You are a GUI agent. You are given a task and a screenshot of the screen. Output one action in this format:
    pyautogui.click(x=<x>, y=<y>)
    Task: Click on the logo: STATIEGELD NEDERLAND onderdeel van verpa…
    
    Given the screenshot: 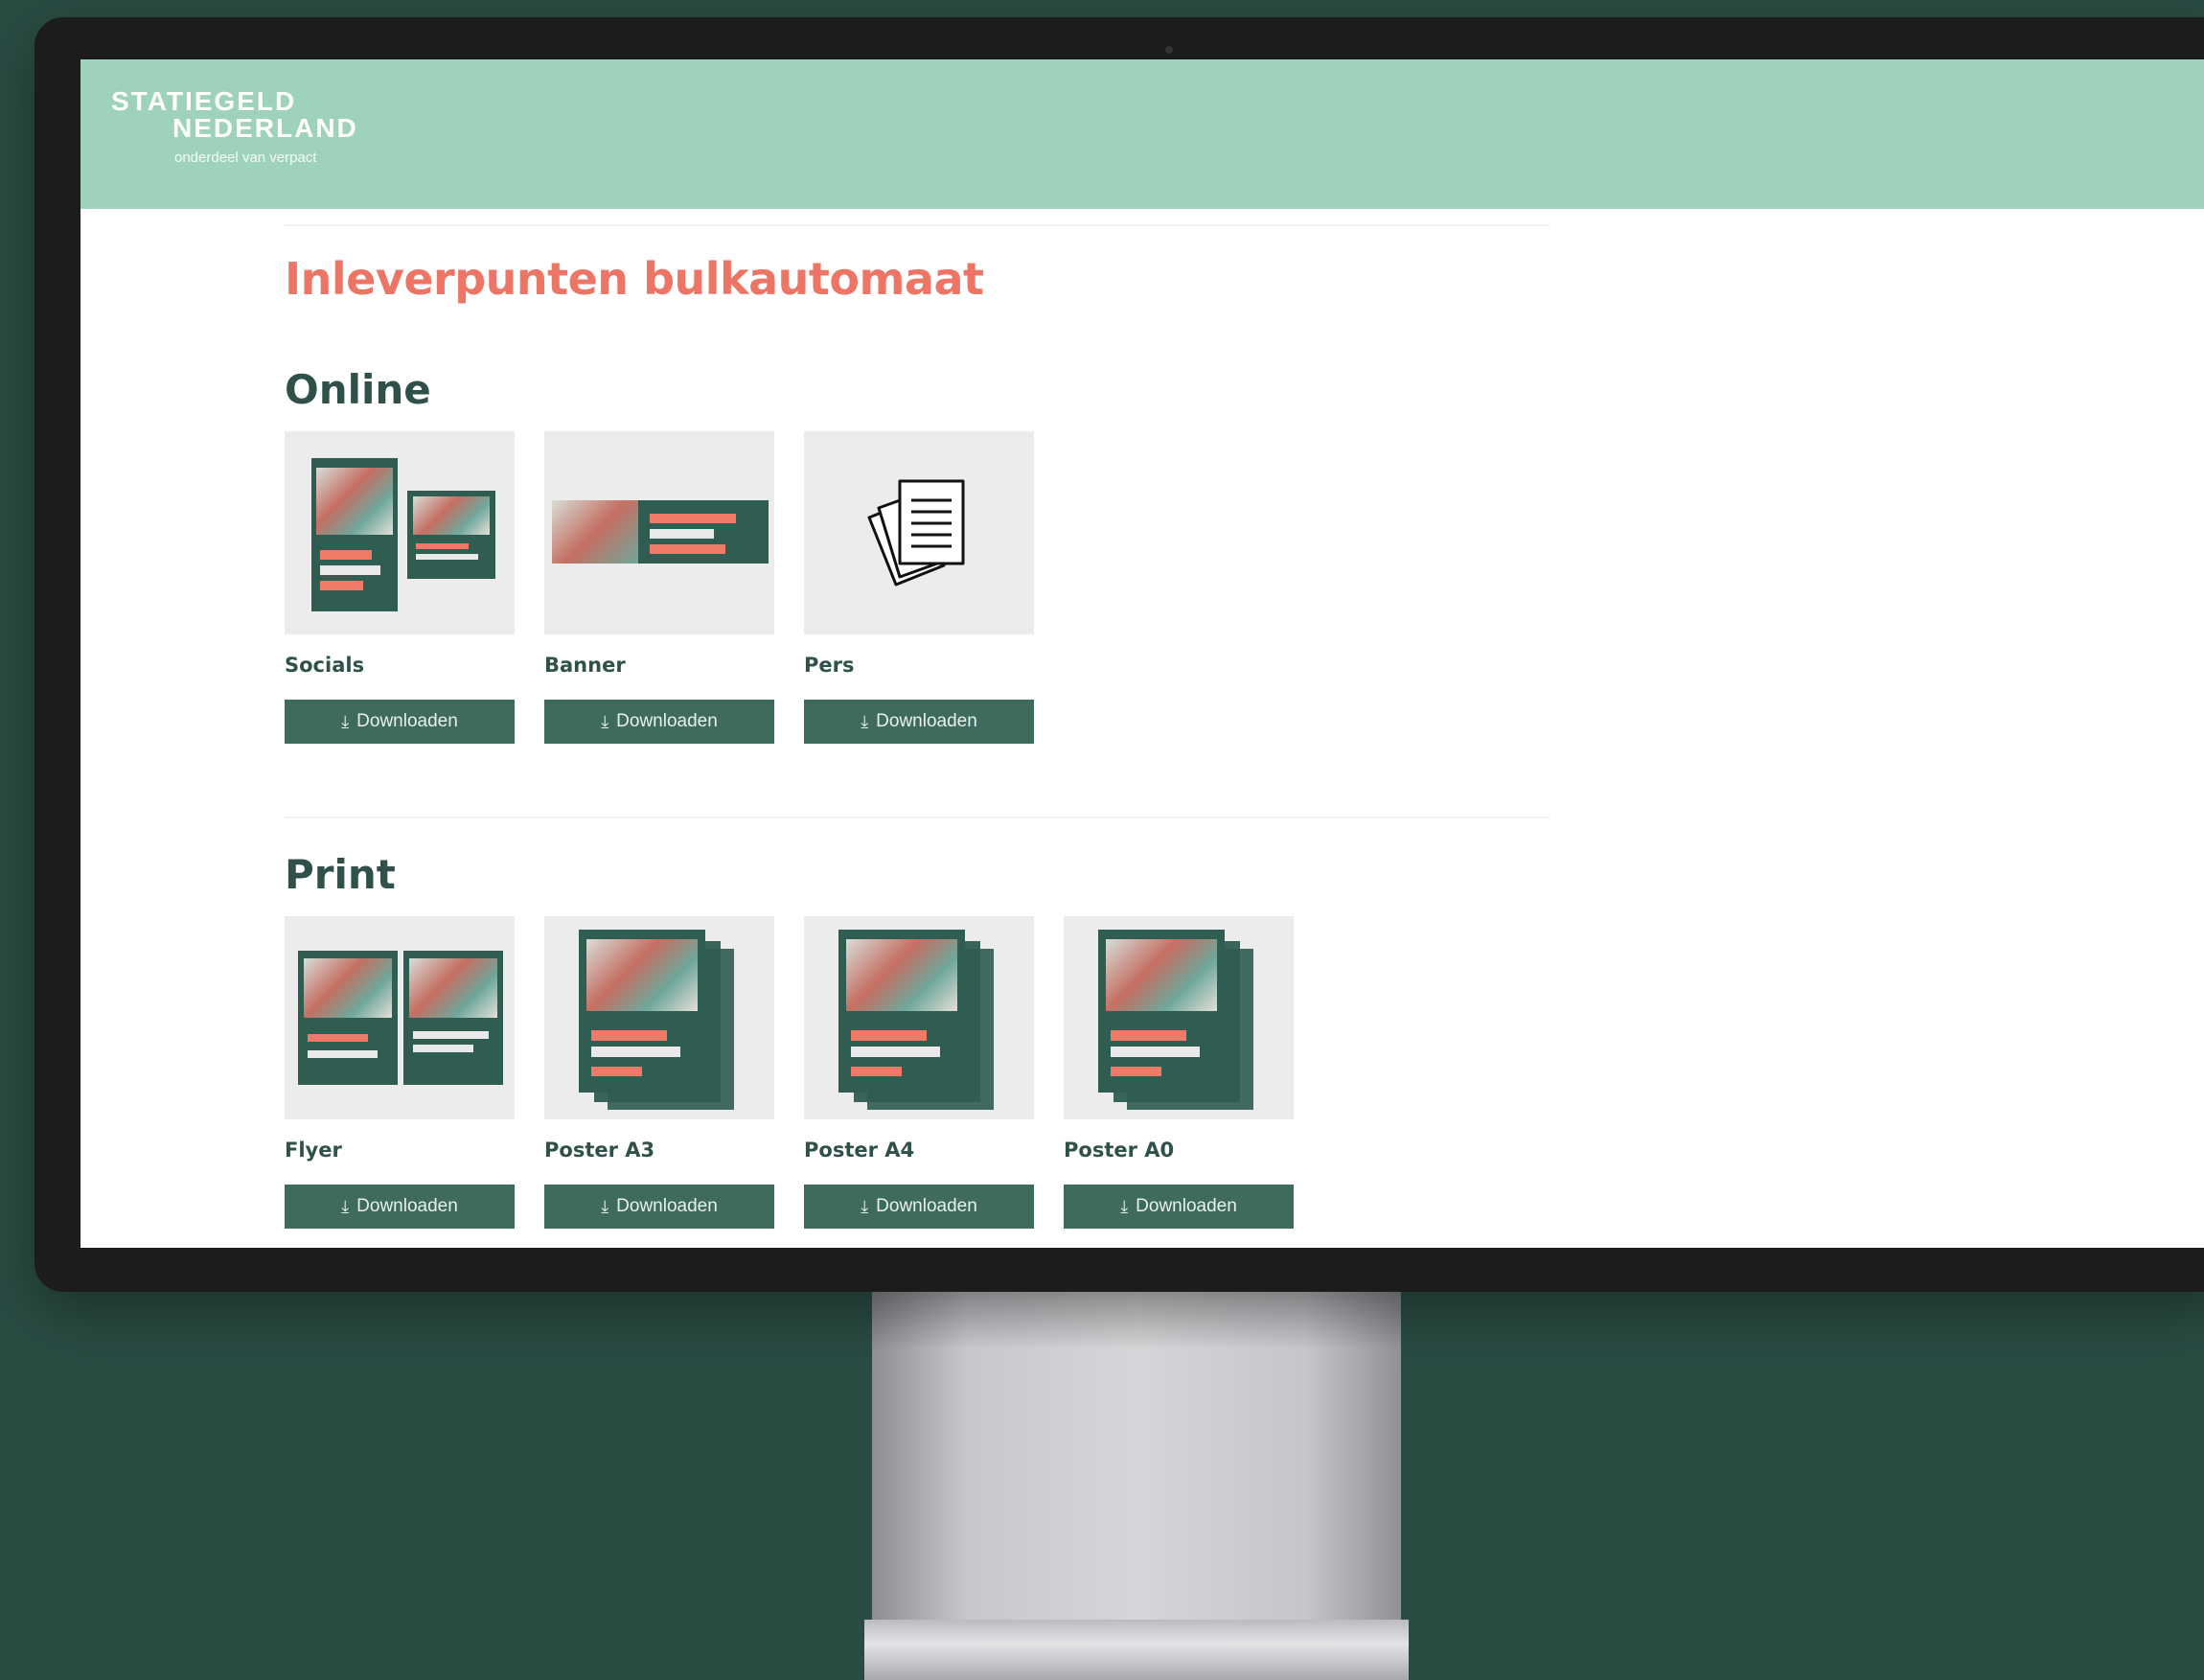 What is the action you would take?
    pyautogui.click(x=255, y=134)
    